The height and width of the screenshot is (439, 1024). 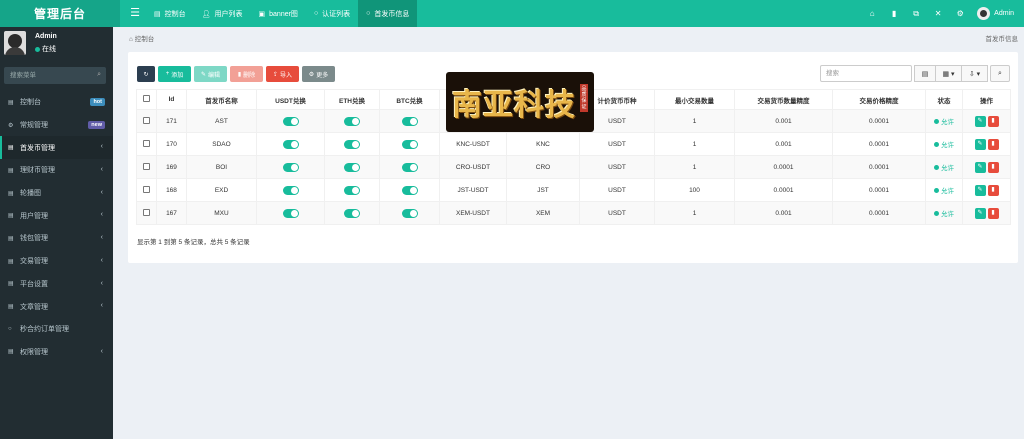 What do you see at coordinates (894, 13) in the screenshot?
I see `trash-icon: ▮` at bounding box center [894, 13].